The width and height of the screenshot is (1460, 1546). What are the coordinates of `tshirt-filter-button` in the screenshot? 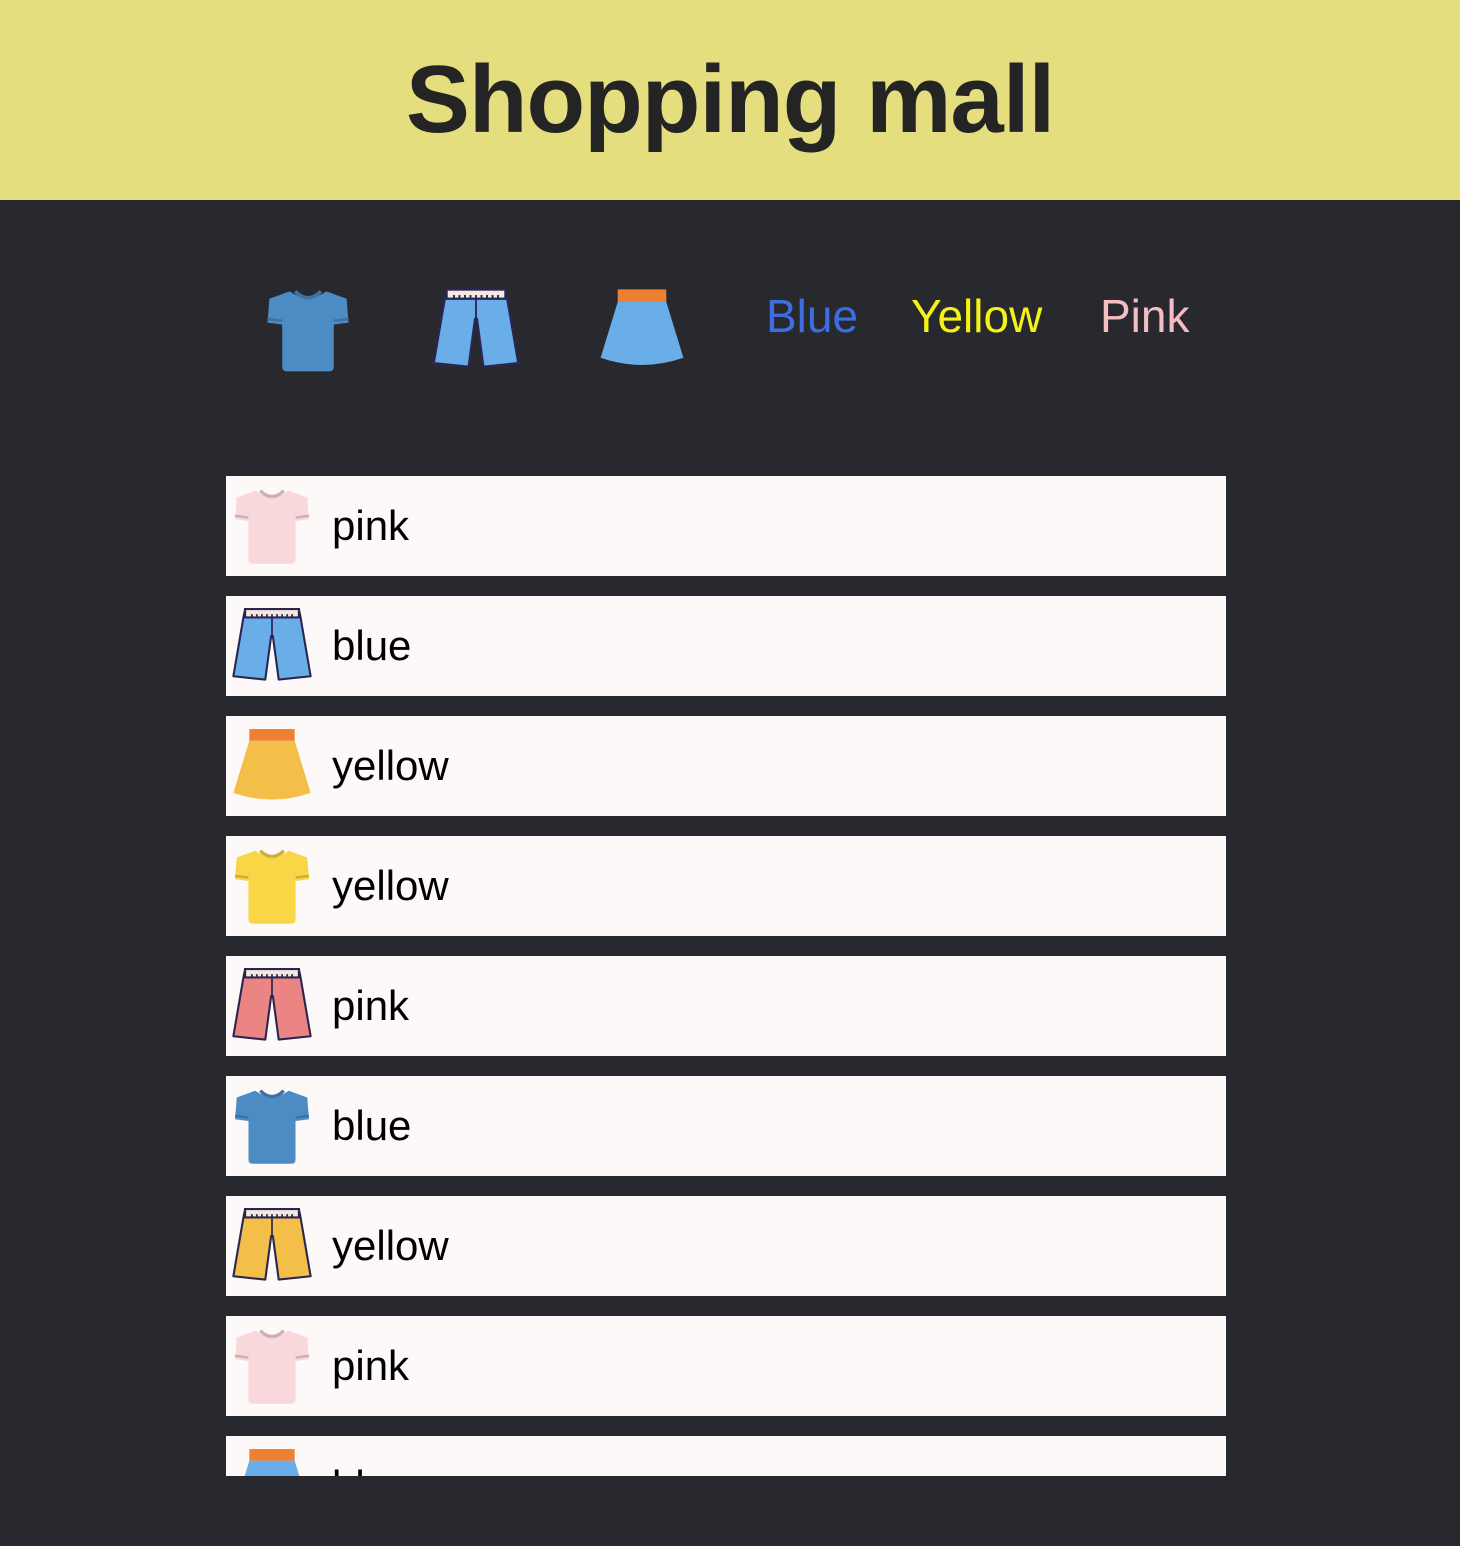 It's located at (308, 330).